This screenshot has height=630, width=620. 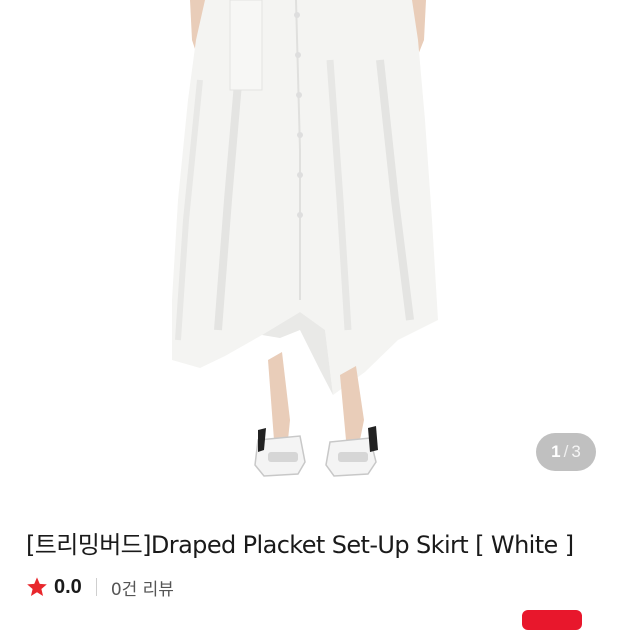 I want to click on review-count-link: 0건 리뷰, so click(x=142, y=587).